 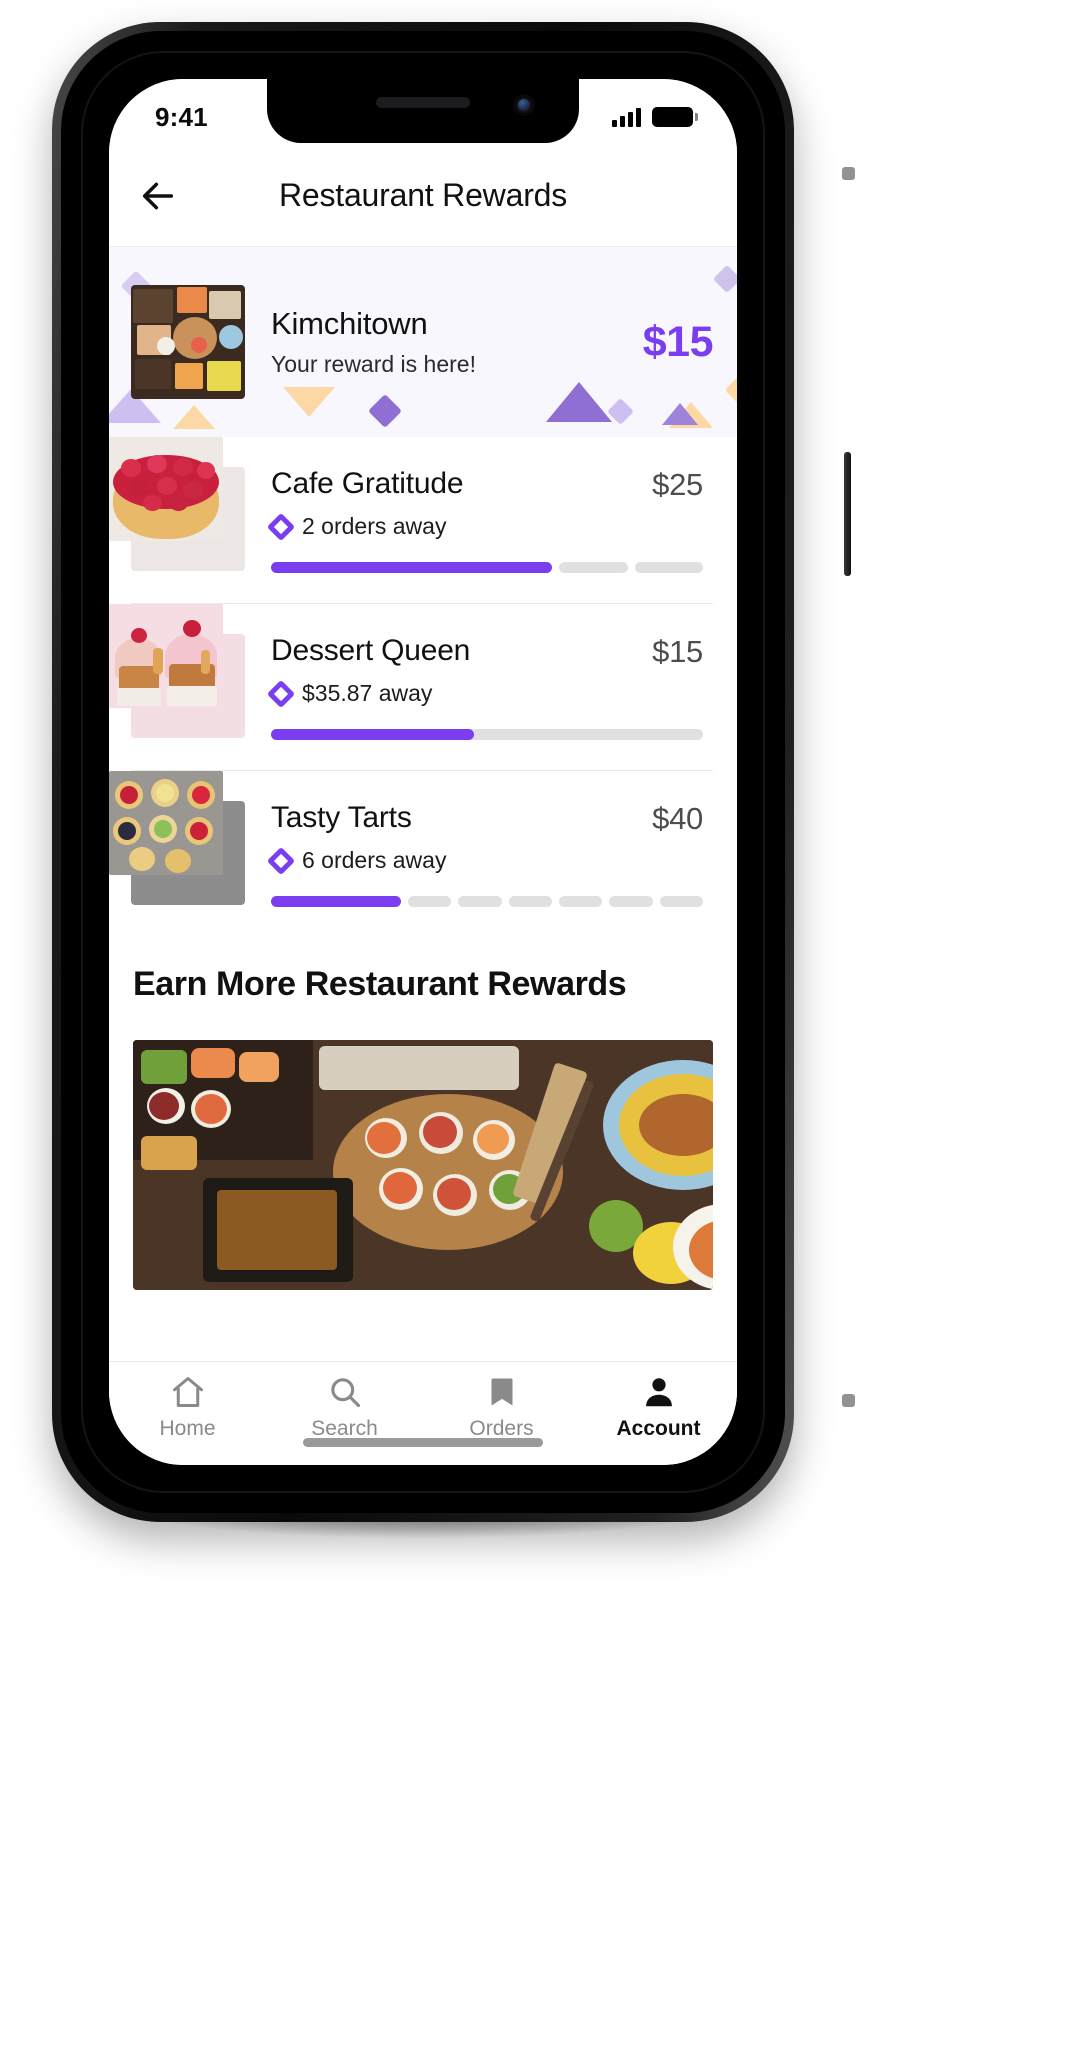 I want to click on cupcake-photo, so click(x=423, y=672).